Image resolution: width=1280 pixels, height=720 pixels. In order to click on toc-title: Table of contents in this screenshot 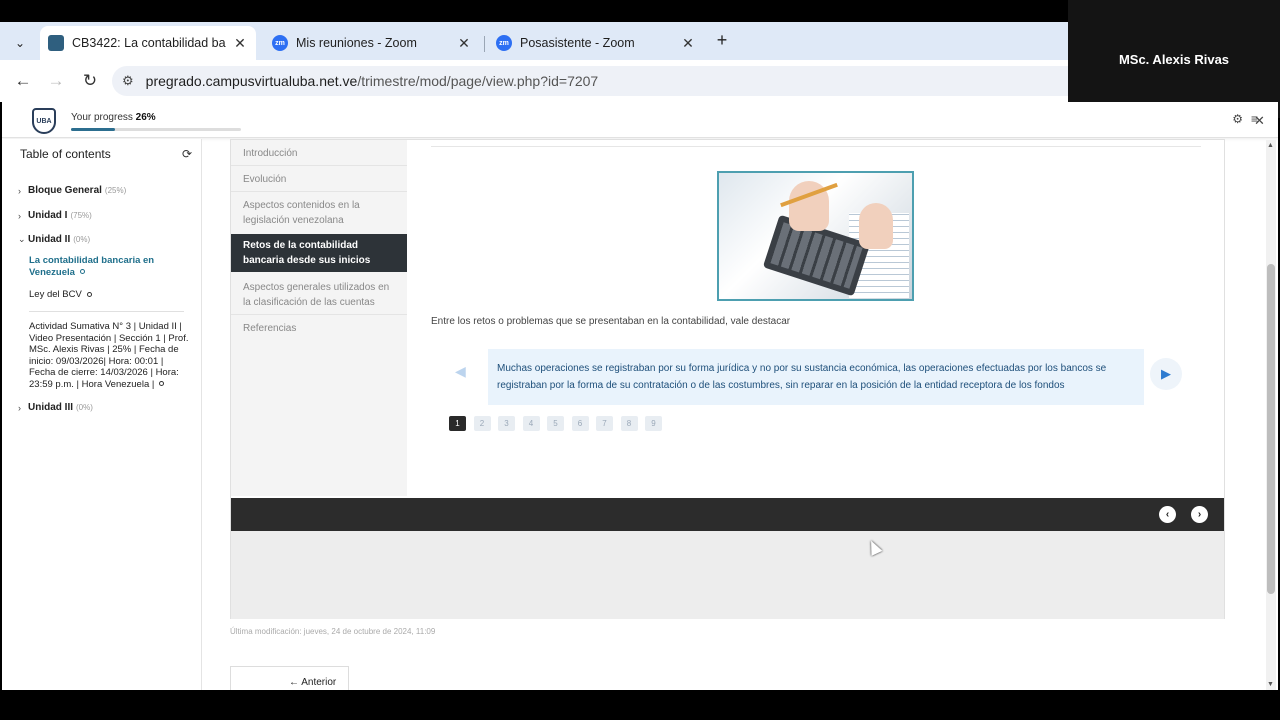, I will do `click(65, 154)`.